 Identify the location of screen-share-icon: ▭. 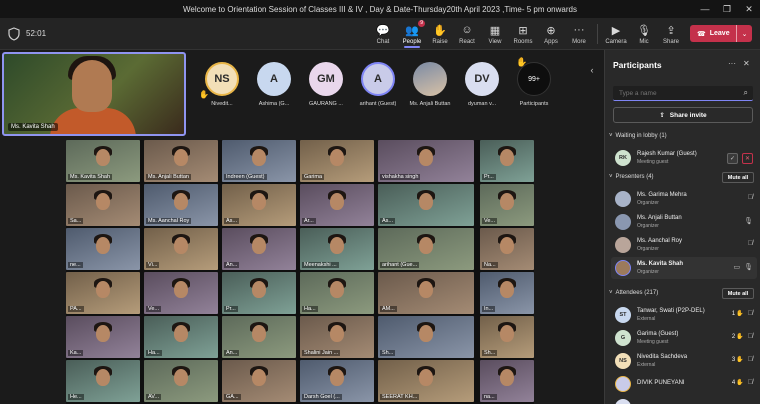
(737, 267).